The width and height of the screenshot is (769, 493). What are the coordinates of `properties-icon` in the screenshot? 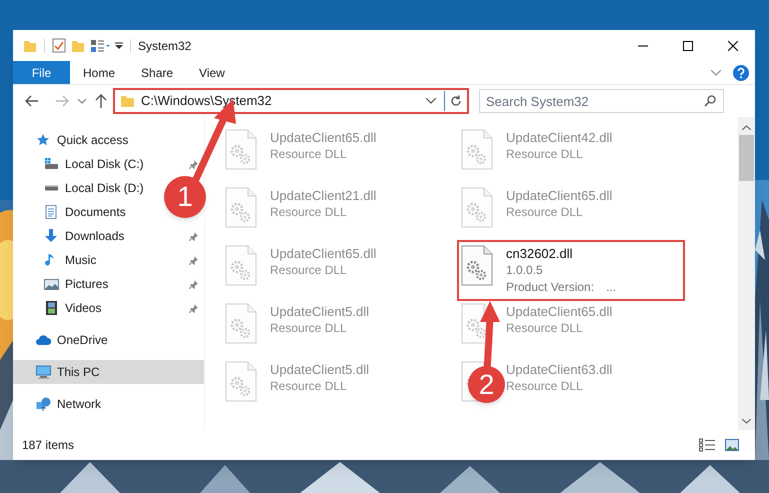 It's located at (59, 45).